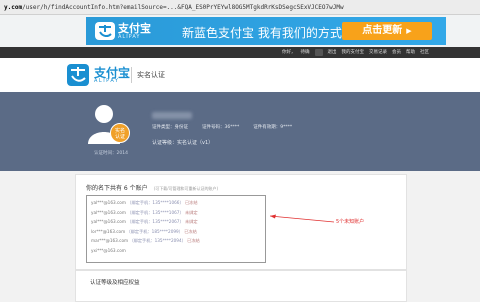 This screenshot has width=480, height=302. Describe the element at coordinates (170, 127) in the screenshot. I see `id-type: 证件类型：身份证` at that location.